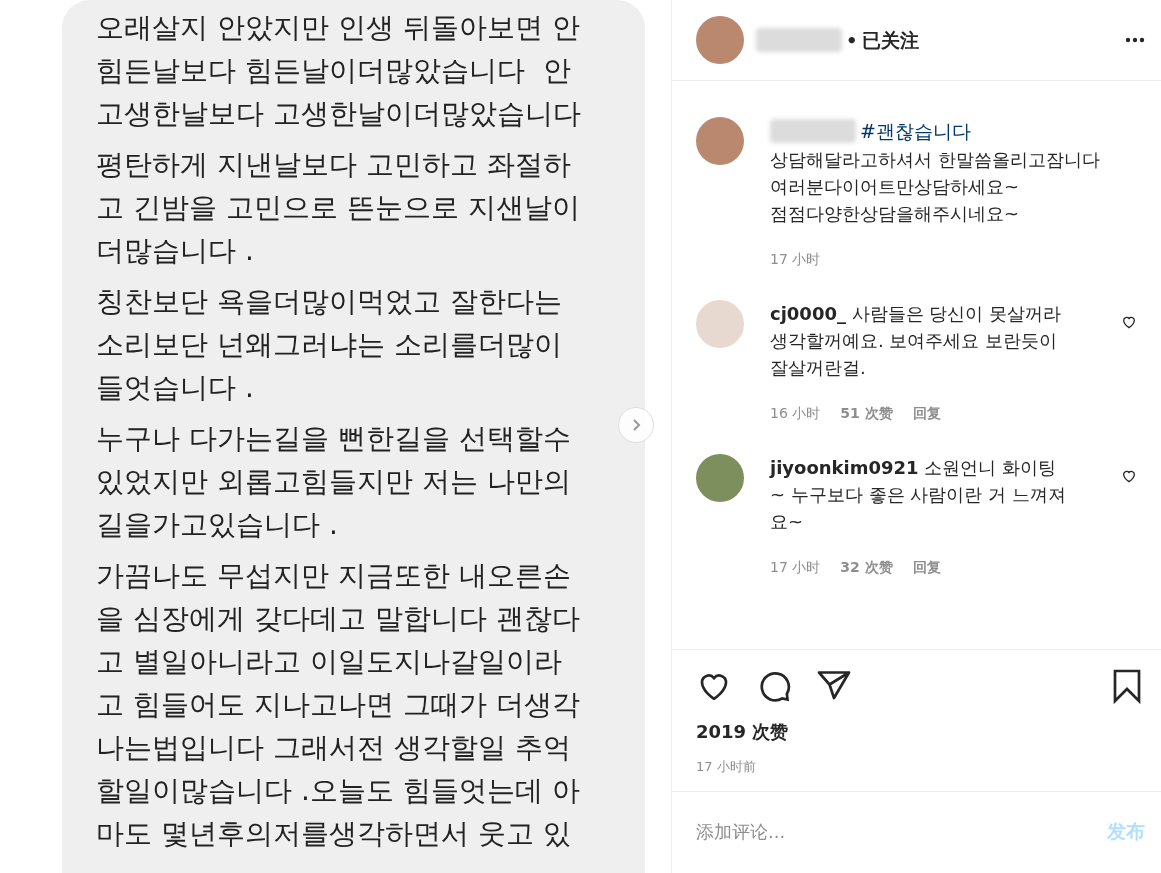 The width and height of the screenshot is (1161, 873). Describe the element at coordinates (916, 340) in the screenshot. I see `comment-text: cj0000_ 사람들은 당신이 못살꺼라생각할꺼예요. 보여주세요 보란듯이 잘살꺼란걸.` at that location.